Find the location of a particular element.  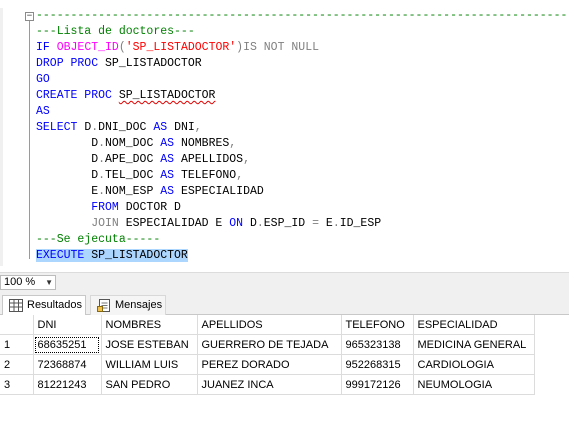

code-line: FROM DOCTOR D is located at coordinates (108, 208).